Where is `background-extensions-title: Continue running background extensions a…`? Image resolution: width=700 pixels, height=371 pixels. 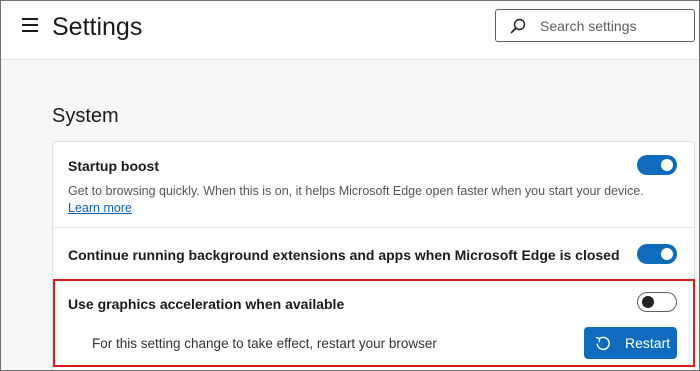
background-extensions-title: Continue running background extensions a… is located at coordinates (344, 255).